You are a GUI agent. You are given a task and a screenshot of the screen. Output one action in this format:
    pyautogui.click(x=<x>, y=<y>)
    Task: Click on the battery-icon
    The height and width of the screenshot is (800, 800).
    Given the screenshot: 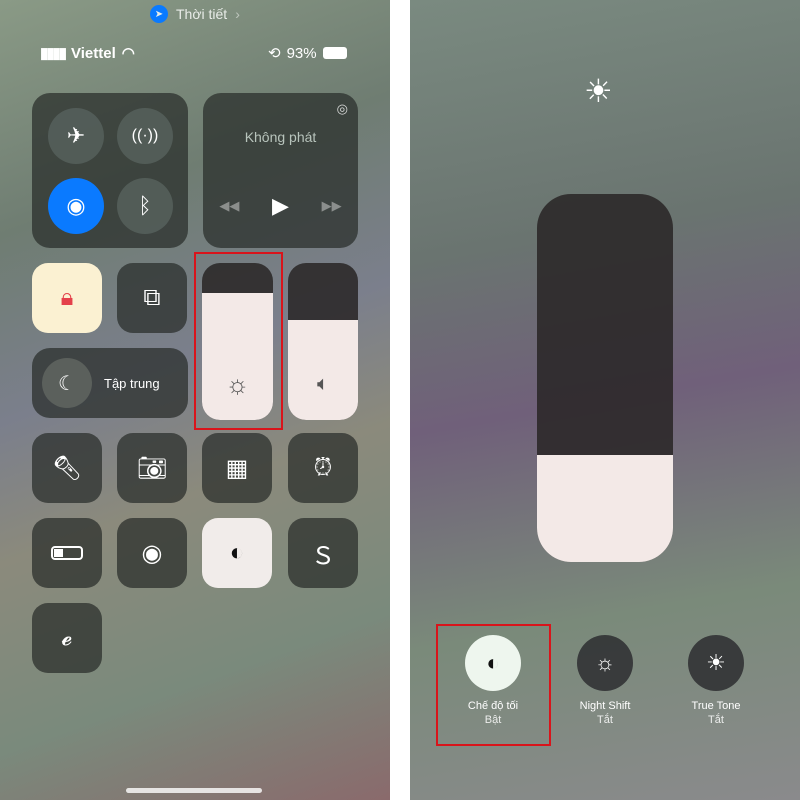 What is the action you would take?
    pyautogui.click(x=67, y=553)
    